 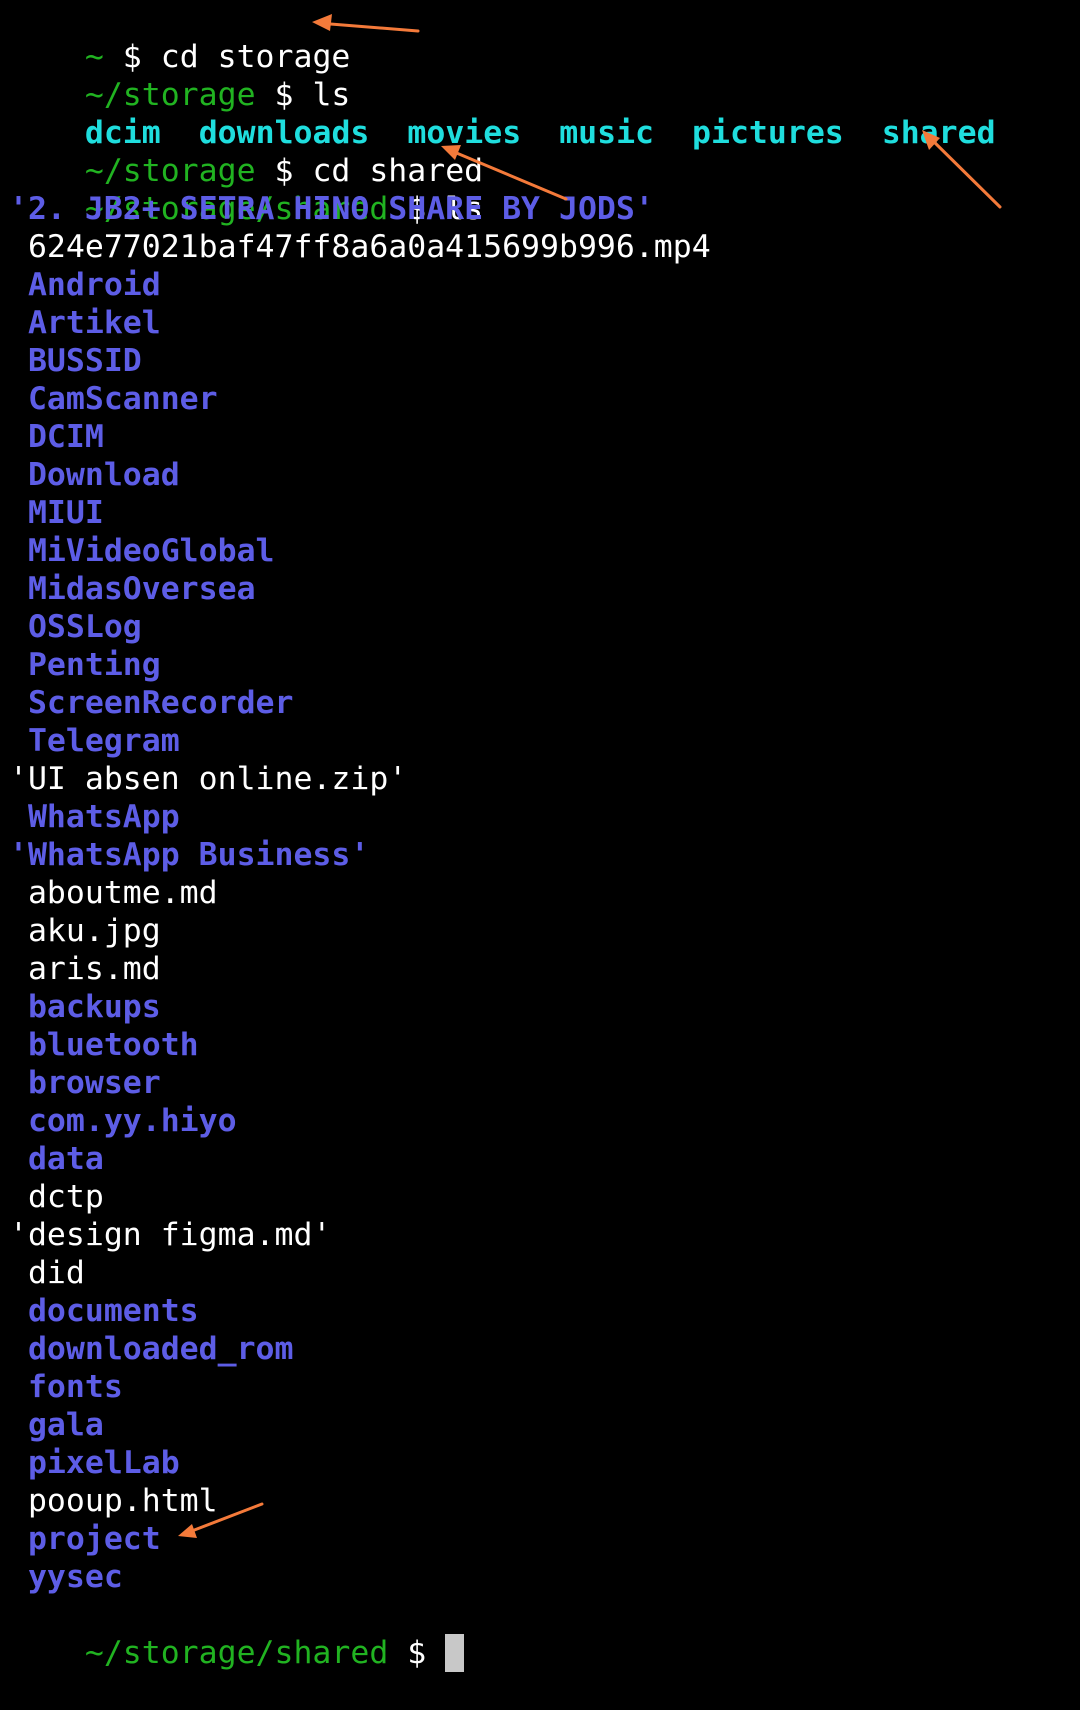 What do you see at coordinates (66, 1577) in the screenshot?
I see `directory-entry: yysec` at bounding box center [66, 1577].